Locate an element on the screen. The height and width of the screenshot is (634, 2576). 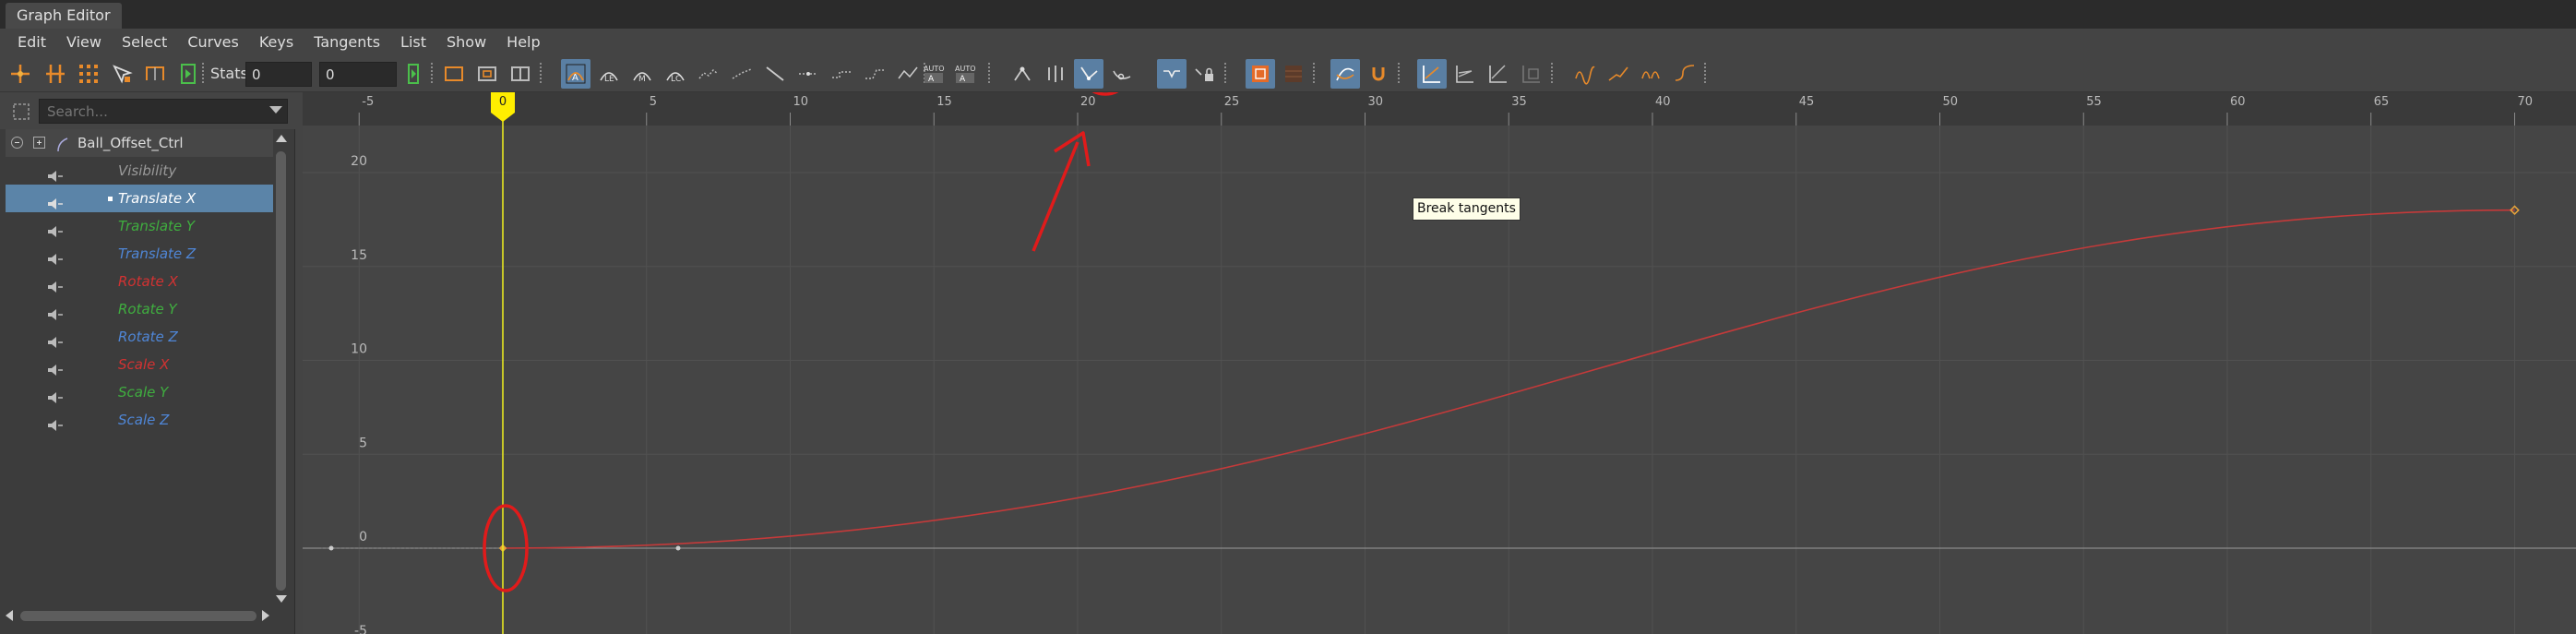
normalize-curve-icon is located at coordinates (1172, 74).